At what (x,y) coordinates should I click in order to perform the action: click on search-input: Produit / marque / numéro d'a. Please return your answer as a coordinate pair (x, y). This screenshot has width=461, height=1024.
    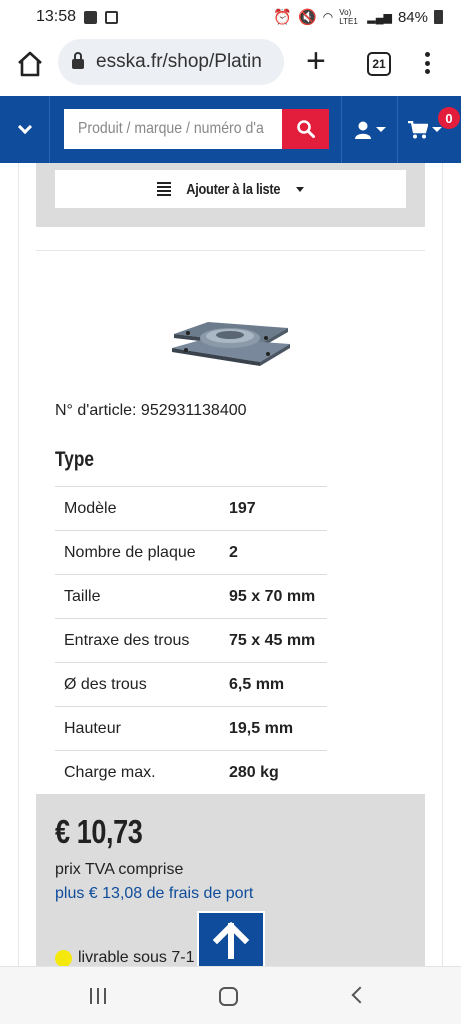
    Looking at the image, I should click on (173, 129).